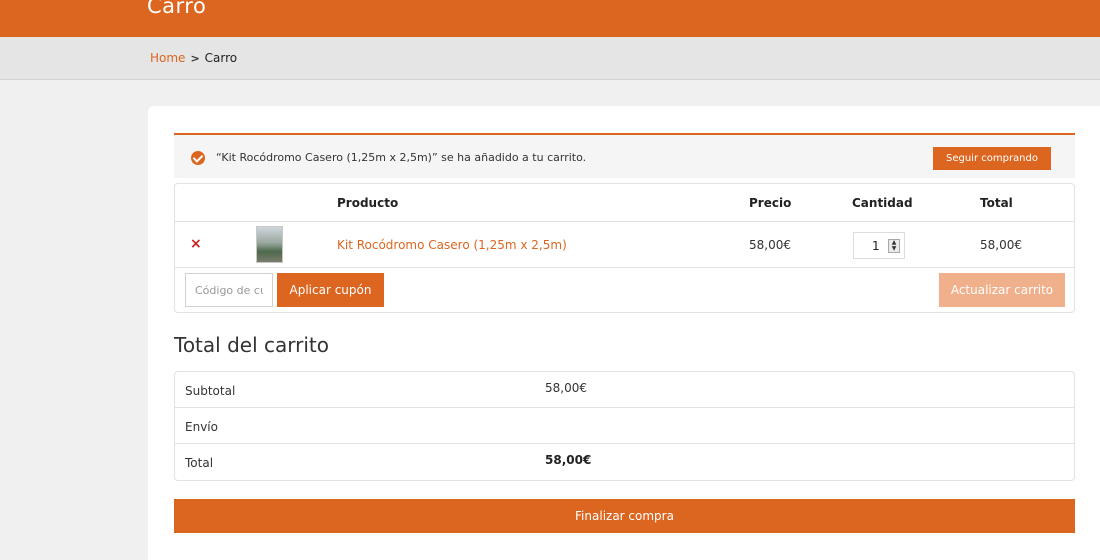  I want to click on total-value: 58,00€, so click(568, 460).